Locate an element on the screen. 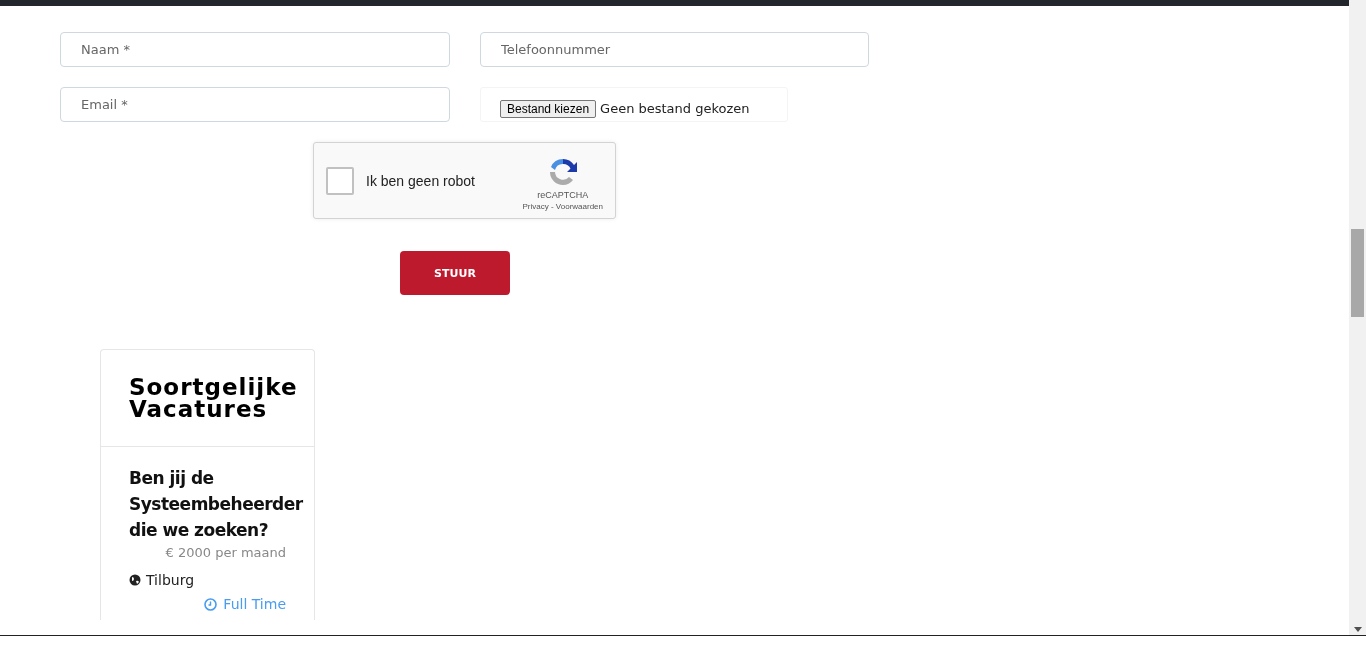 Image resolution: width=1366 pixels, height=665 pixels. job-type-text: Full Time is located at coordinates (254, 604).